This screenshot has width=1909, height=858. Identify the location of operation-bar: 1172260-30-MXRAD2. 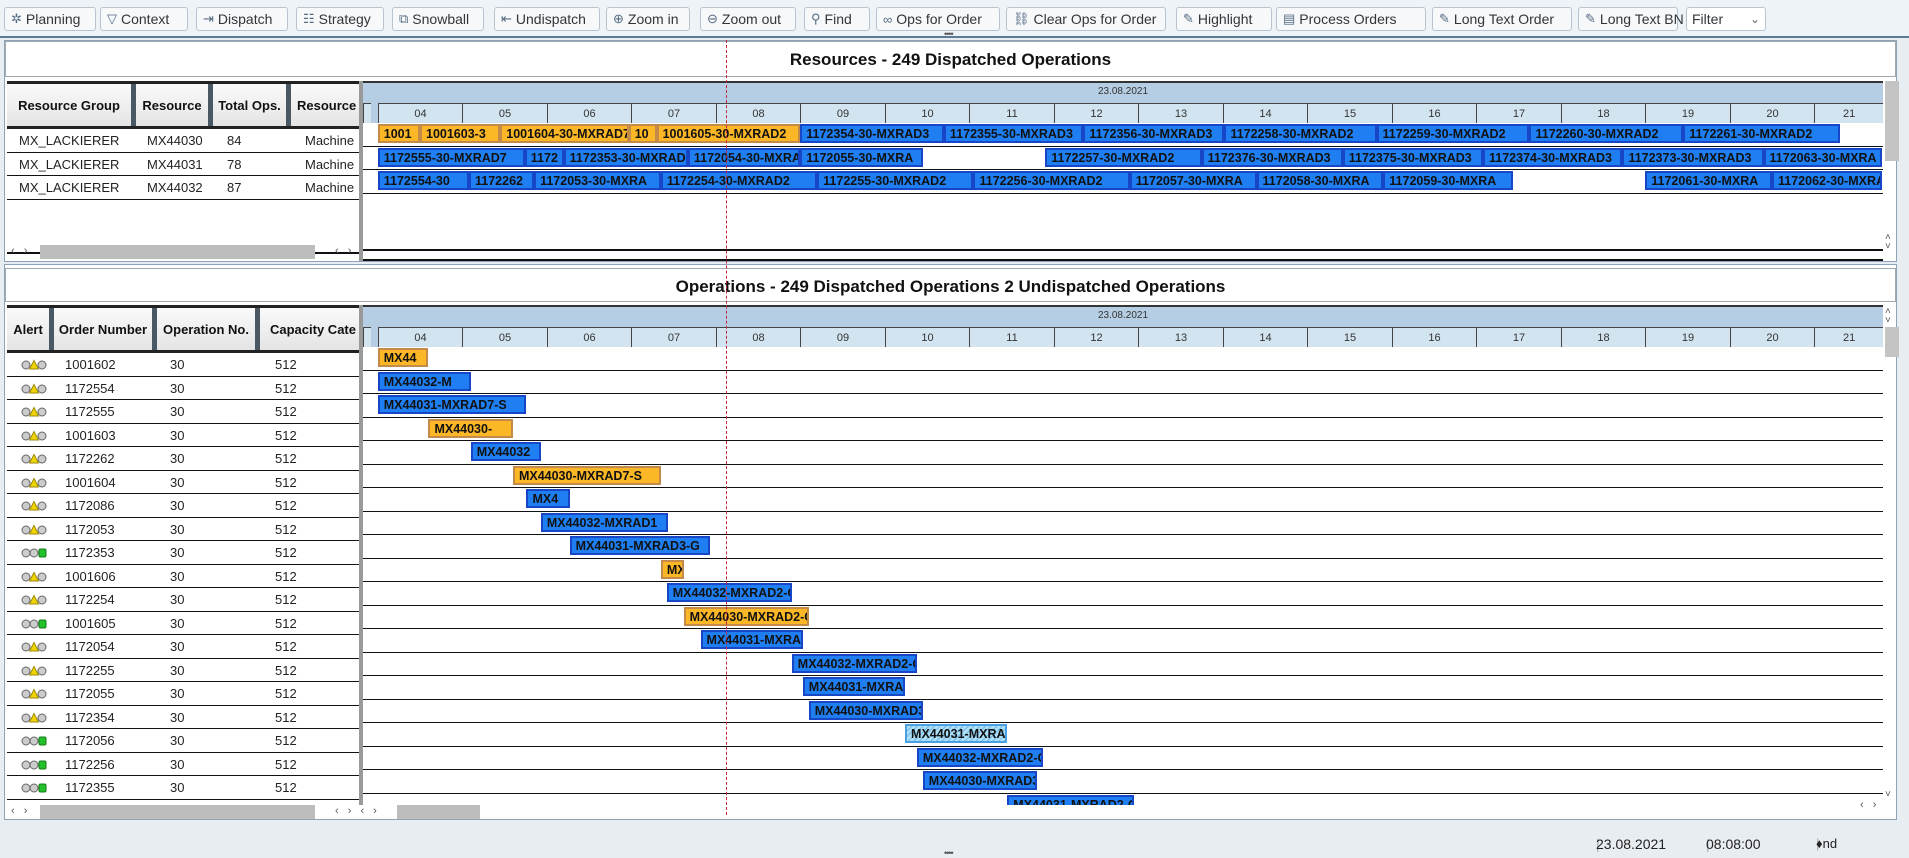
(1606, 133).